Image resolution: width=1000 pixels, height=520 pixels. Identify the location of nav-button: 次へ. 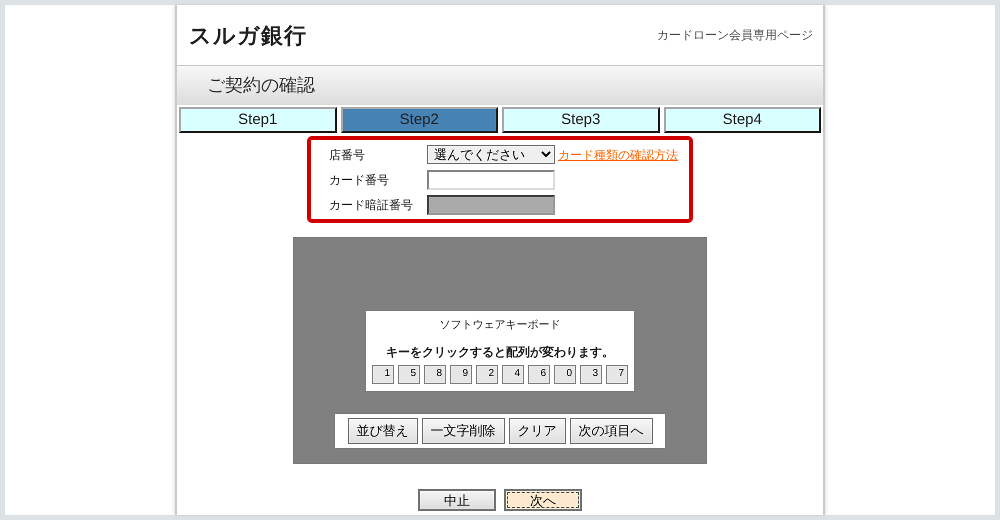
(543, 500).